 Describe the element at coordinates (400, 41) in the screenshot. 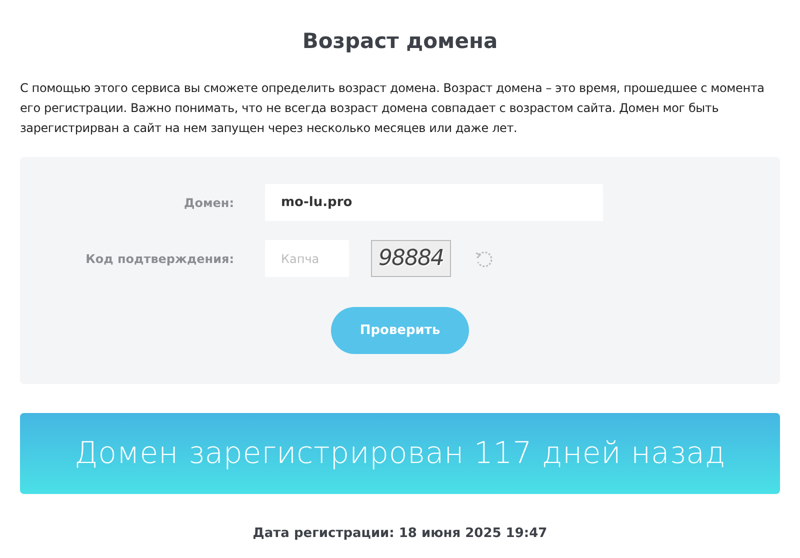

I see `page-title: Возраст домена` at that location.